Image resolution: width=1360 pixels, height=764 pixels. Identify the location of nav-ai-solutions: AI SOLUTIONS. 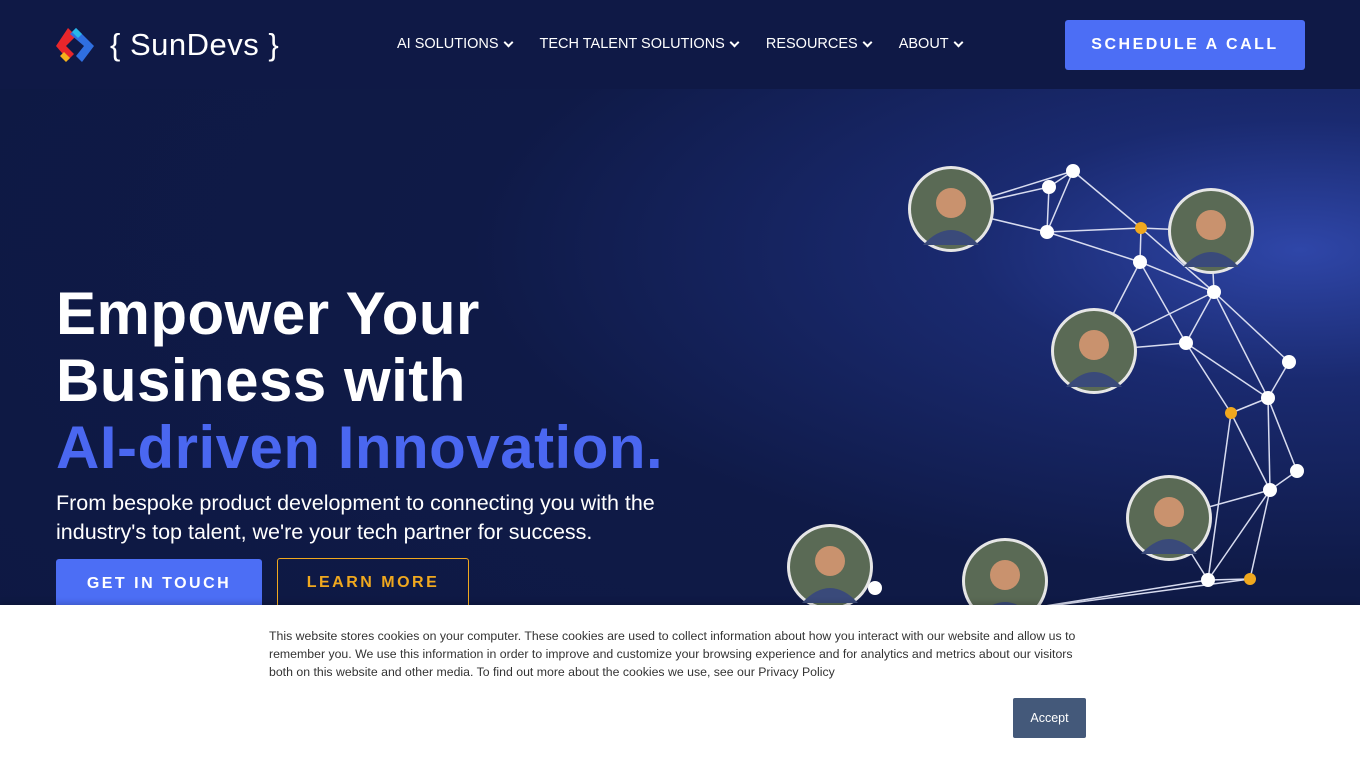
(455, 44).